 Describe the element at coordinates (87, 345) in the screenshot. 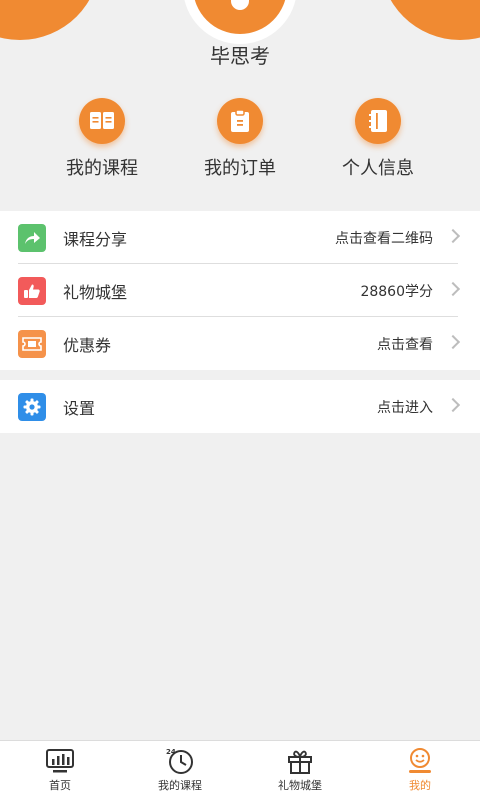

I see `menu-item-title: 优惠券` at that location.